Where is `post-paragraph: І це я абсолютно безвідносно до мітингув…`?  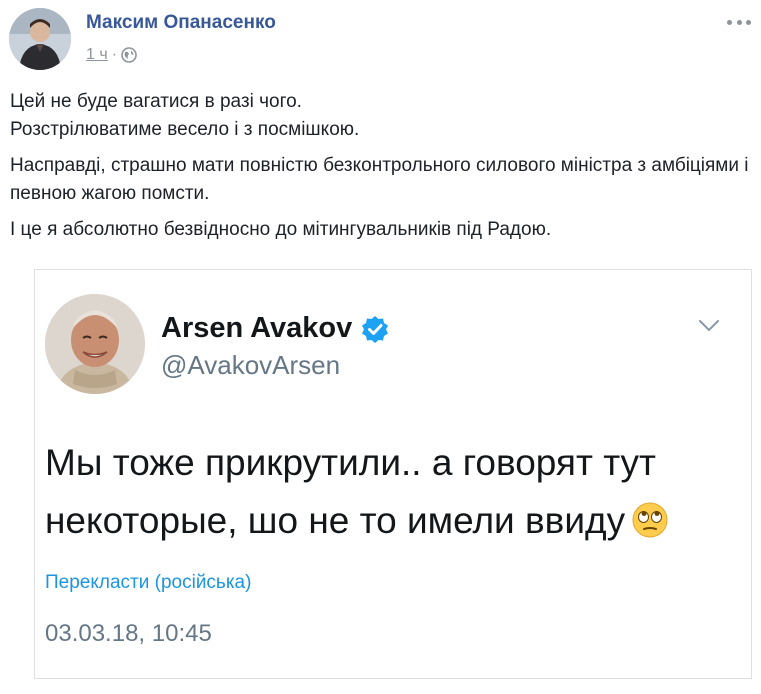 post-paragraph: І це я абсолютно безвідносно до мітингув… is located at coordinates (281, 229).